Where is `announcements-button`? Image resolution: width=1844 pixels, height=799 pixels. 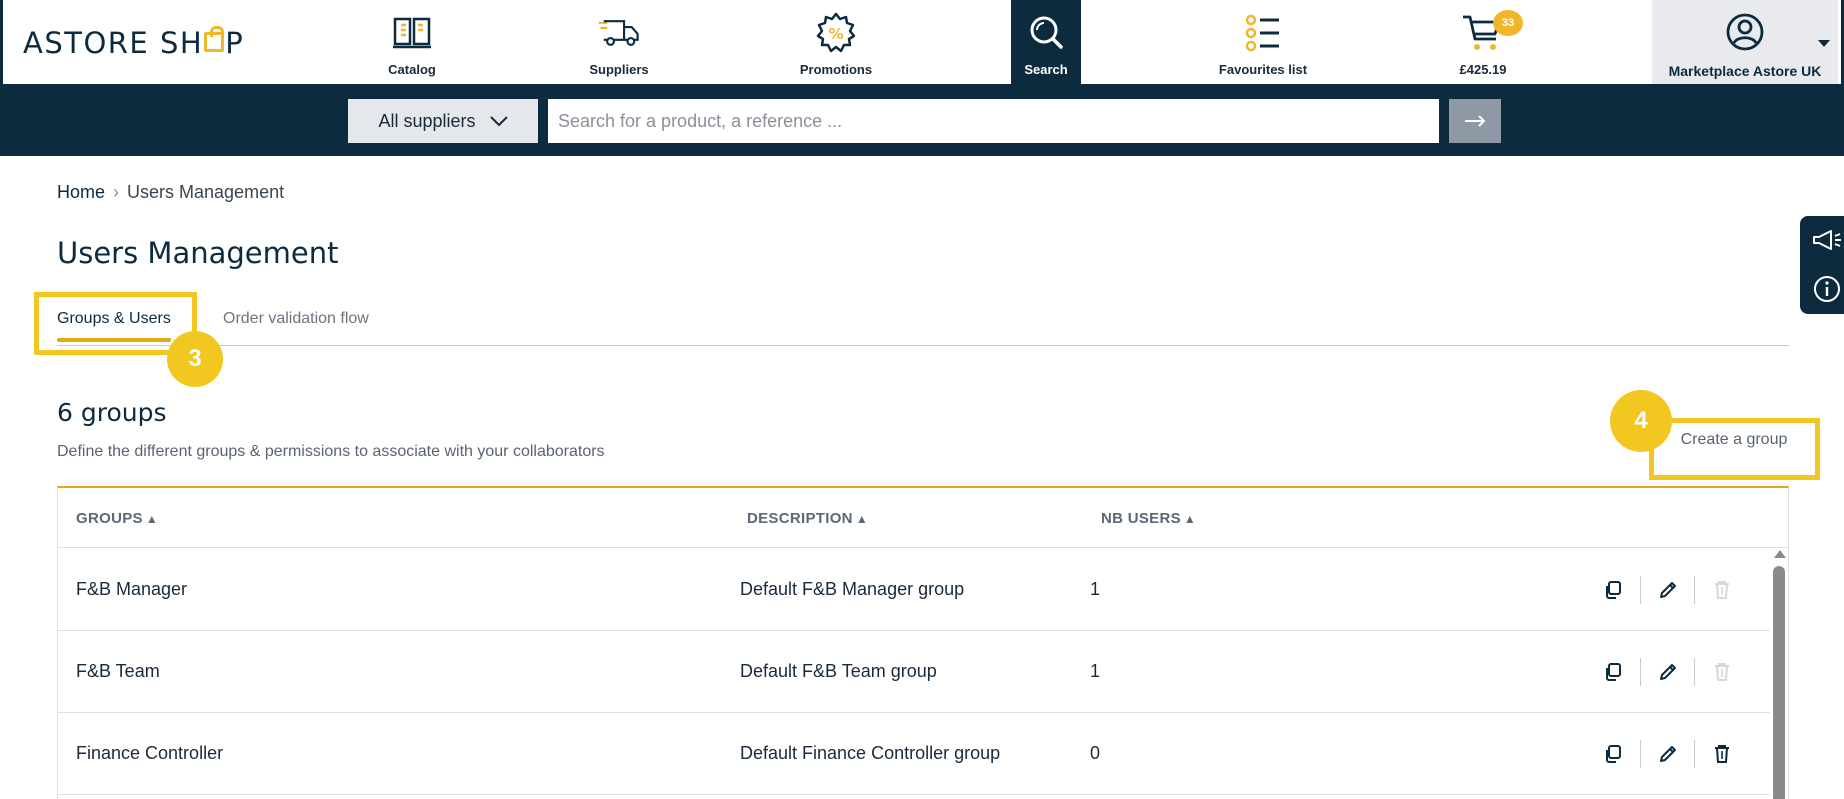
announcements-button is located at coordinates (1827, 240).